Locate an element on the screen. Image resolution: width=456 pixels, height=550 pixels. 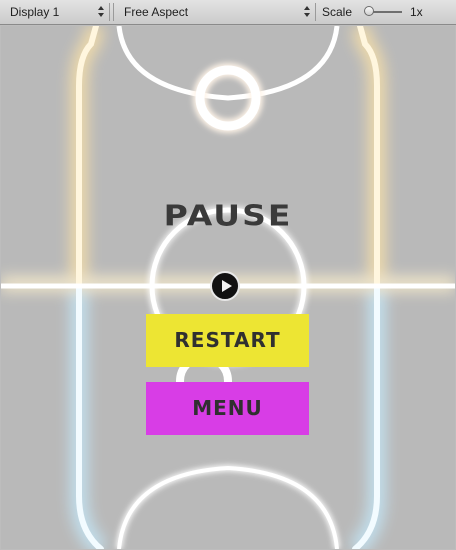
display-dropdown-label: Display 1 is located at coordinates (35, 12).